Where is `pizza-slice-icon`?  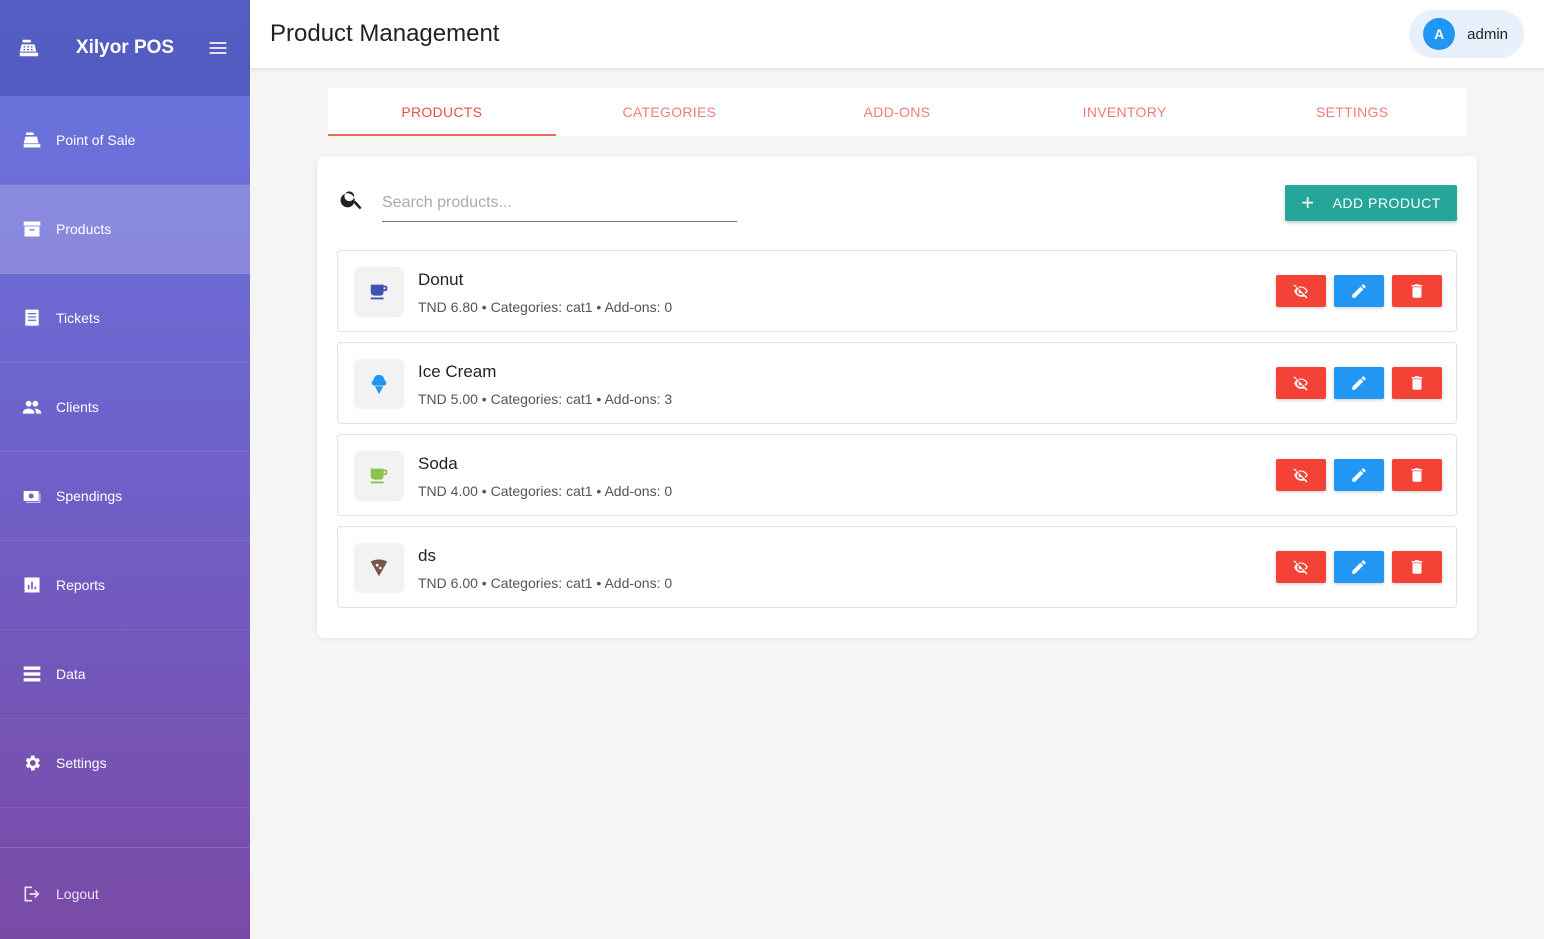 pizza-slice-icon is located at coordinates (379, 568).